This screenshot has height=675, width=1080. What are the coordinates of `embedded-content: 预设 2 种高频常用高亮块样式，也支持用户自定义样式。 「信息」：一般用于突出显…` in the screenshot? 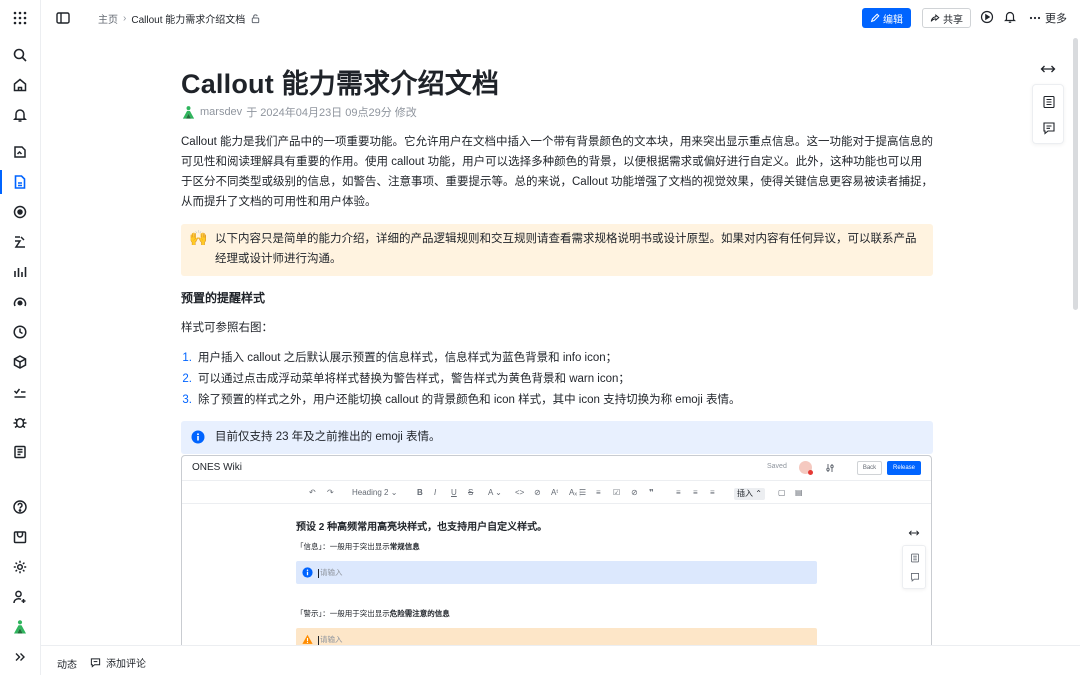 It's located at (556, 584).